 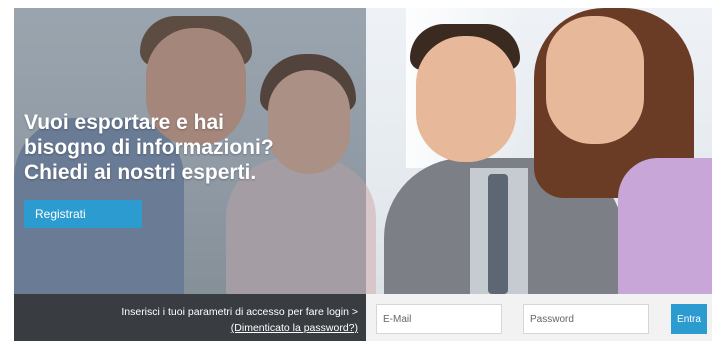 I want to click on forgot-password-link: (Dimenticato la password?), so click(x=294, y=328).